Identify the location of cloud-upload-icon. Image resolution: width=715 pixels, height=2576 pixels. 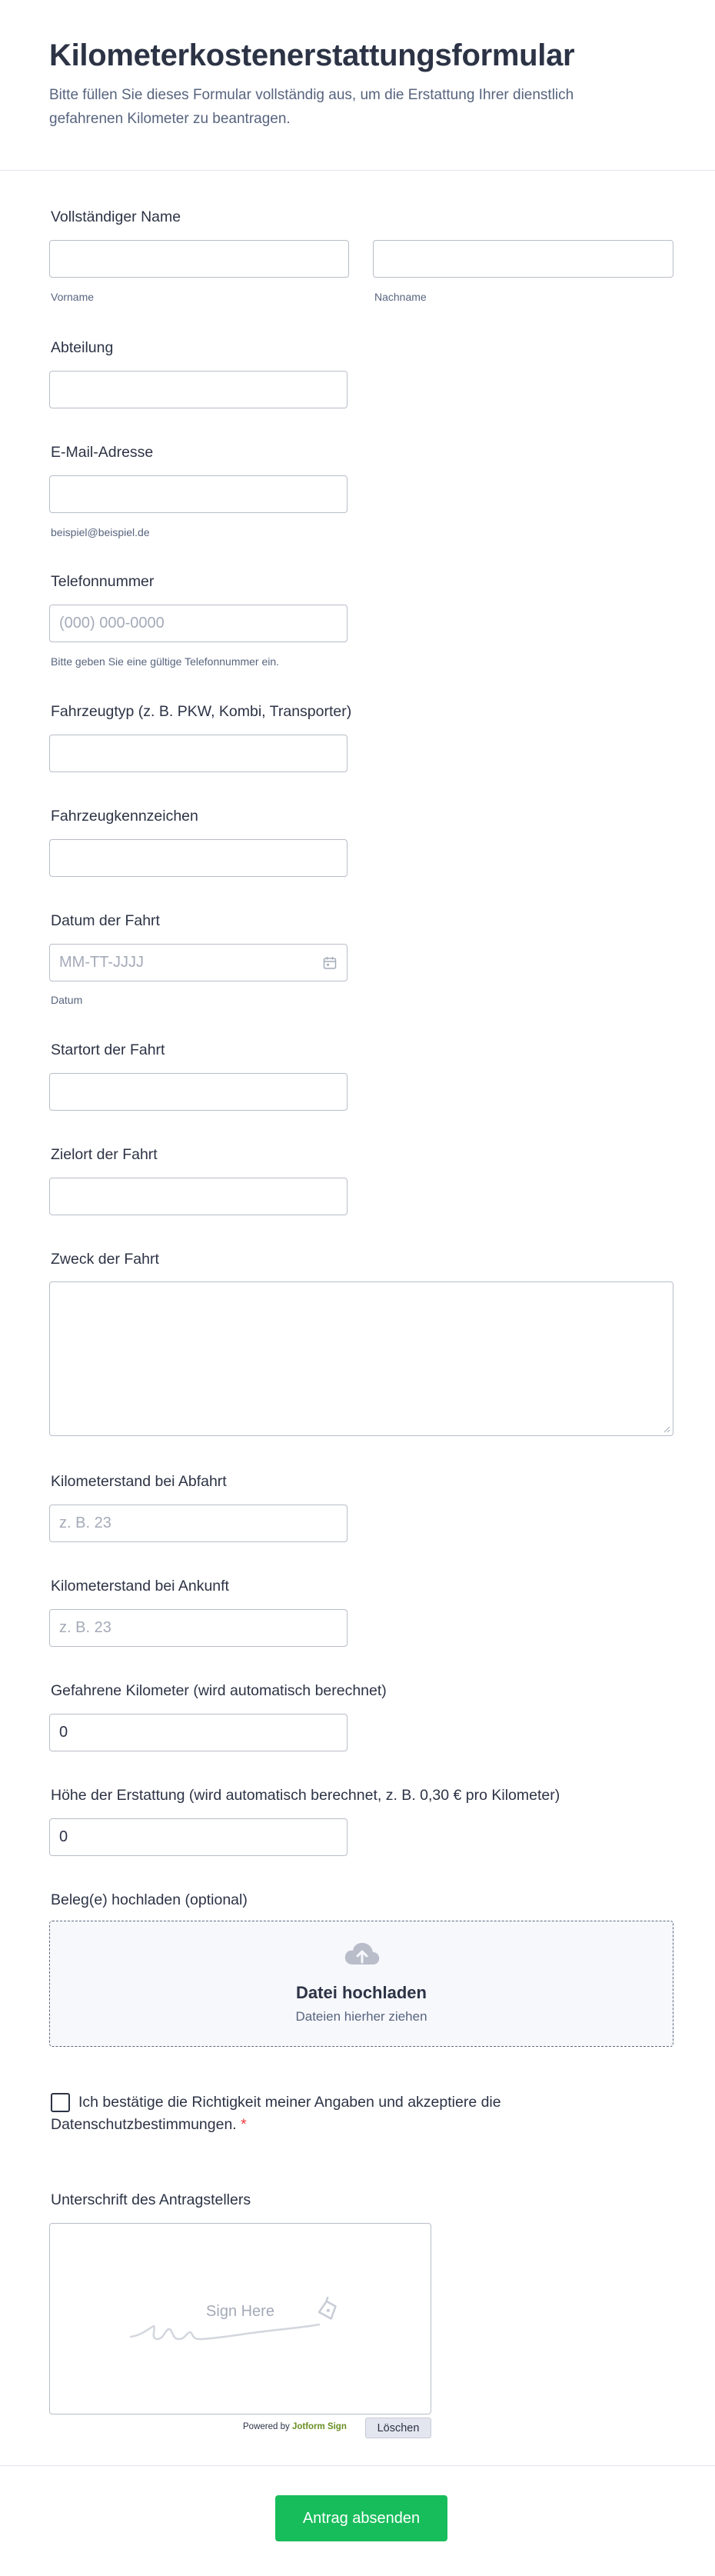
(362, 1953).